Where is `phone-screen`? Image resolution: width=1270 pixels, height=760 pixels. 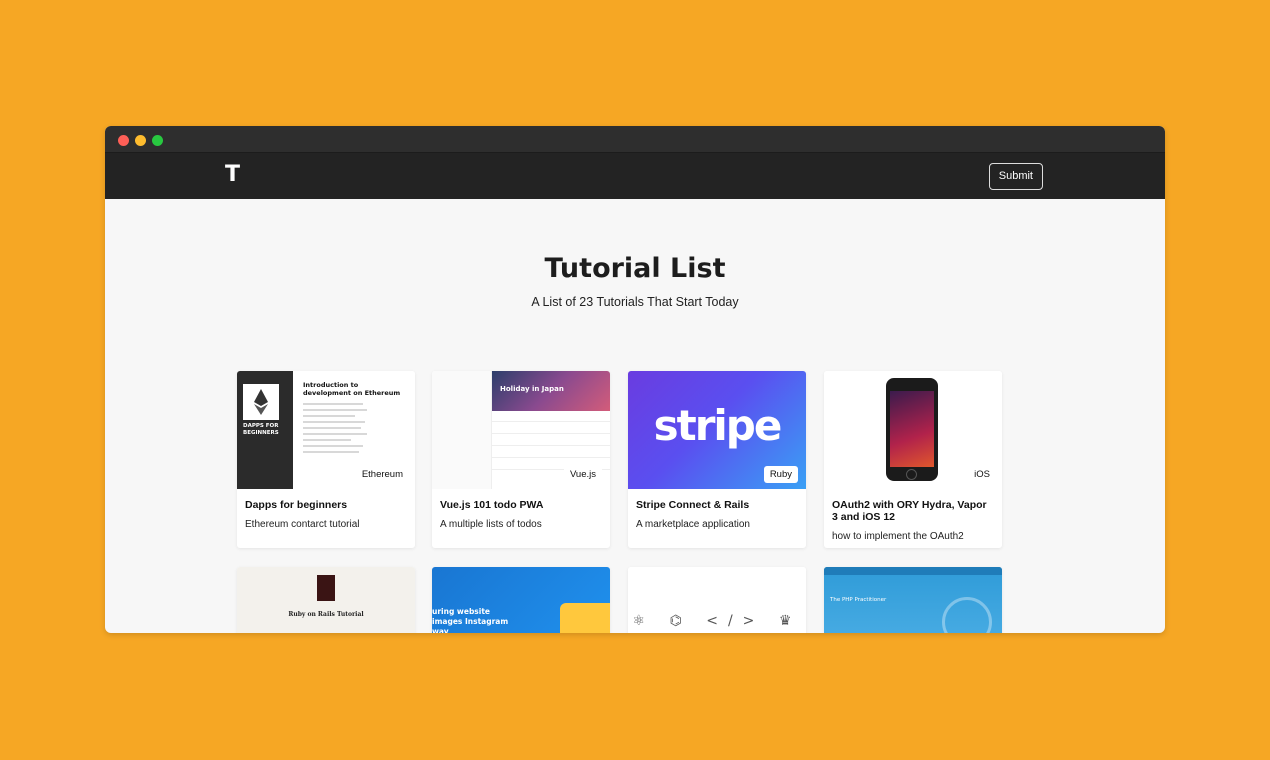
phone-screen is located at coordinates (912, 429).